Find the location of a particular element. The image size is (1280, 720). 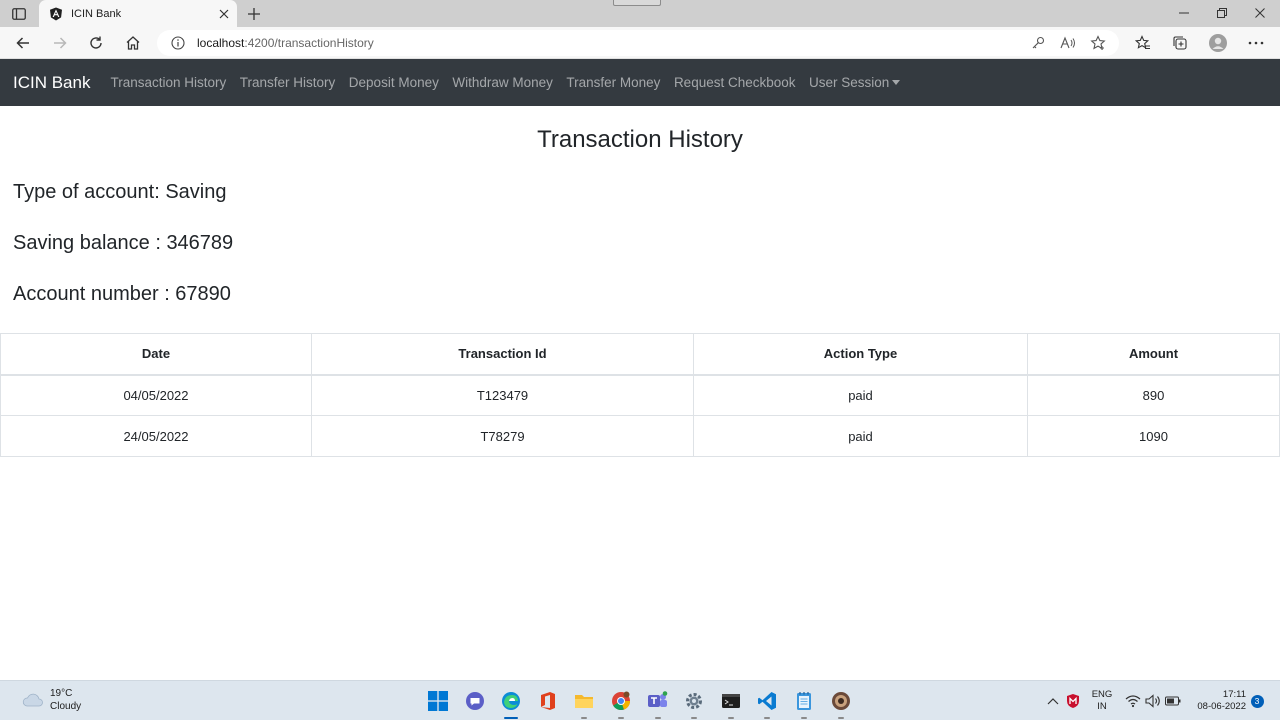

cell-transaction-id: T123479 is located at coordinates (502, 395).